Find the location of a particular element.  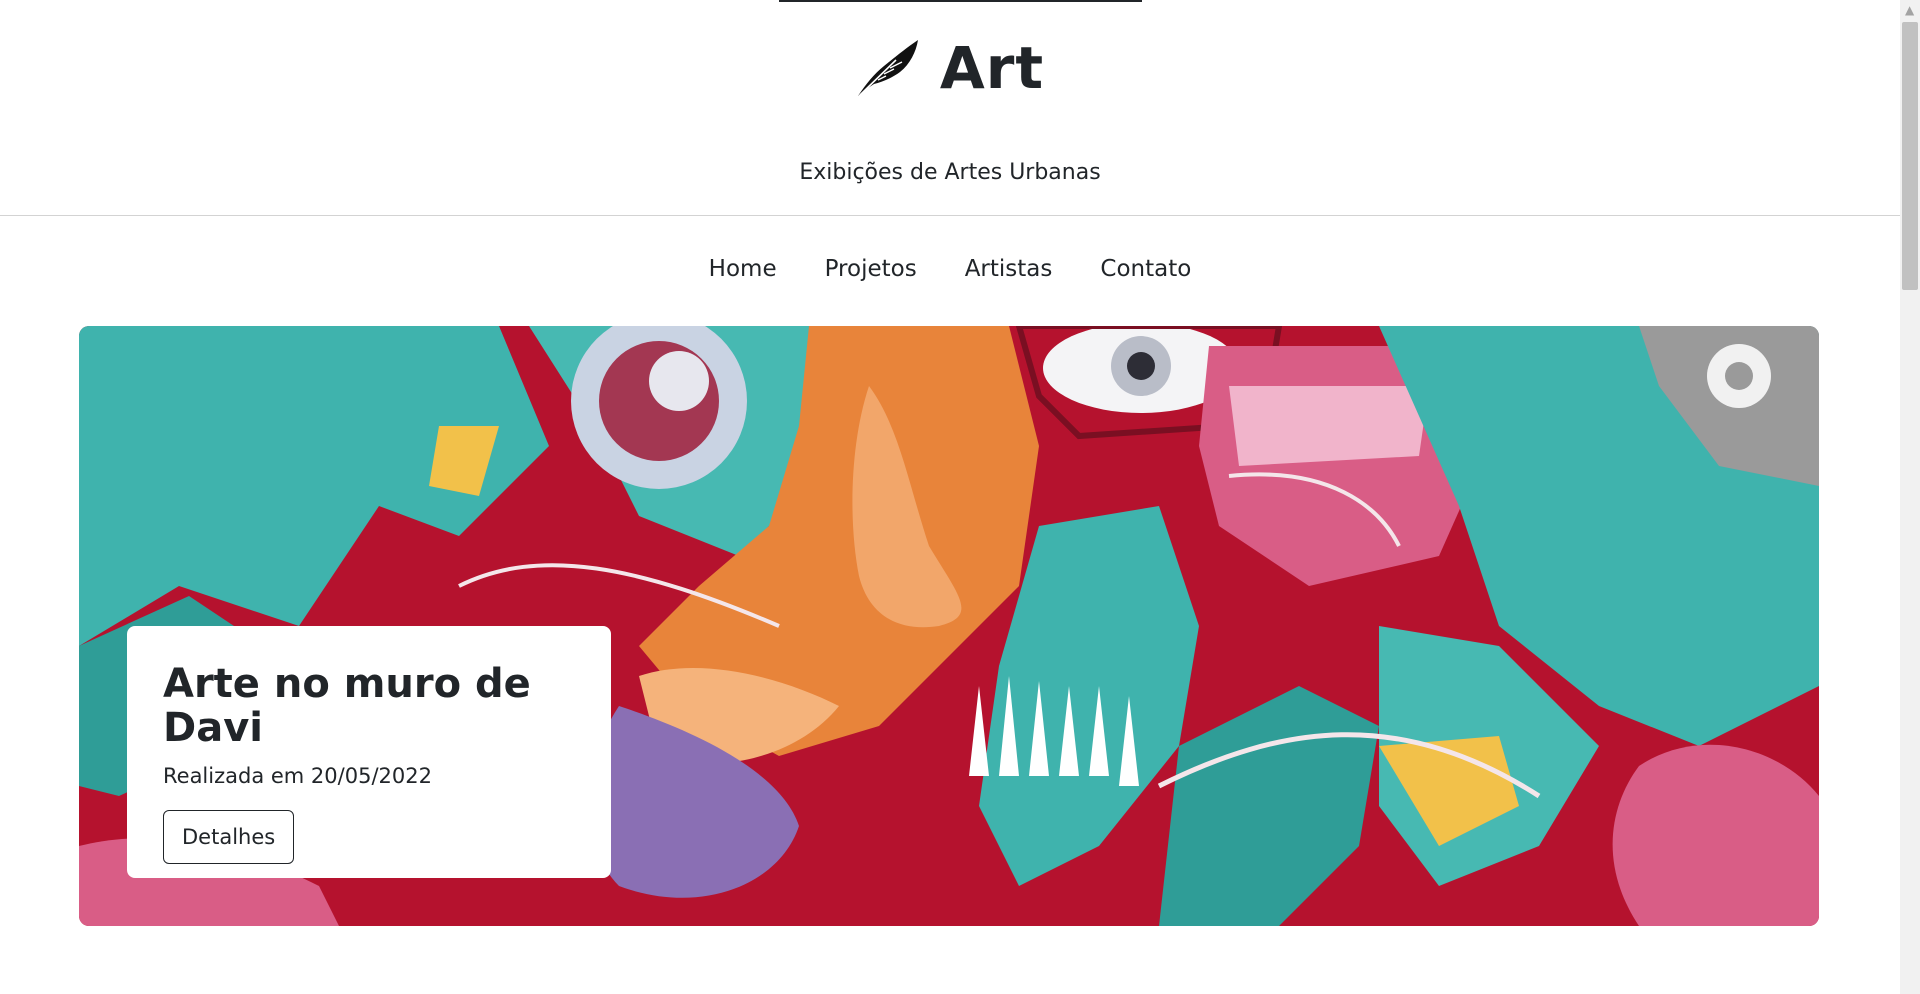

nav-item-projetos: Projetos is located at coordinates (871, 269).